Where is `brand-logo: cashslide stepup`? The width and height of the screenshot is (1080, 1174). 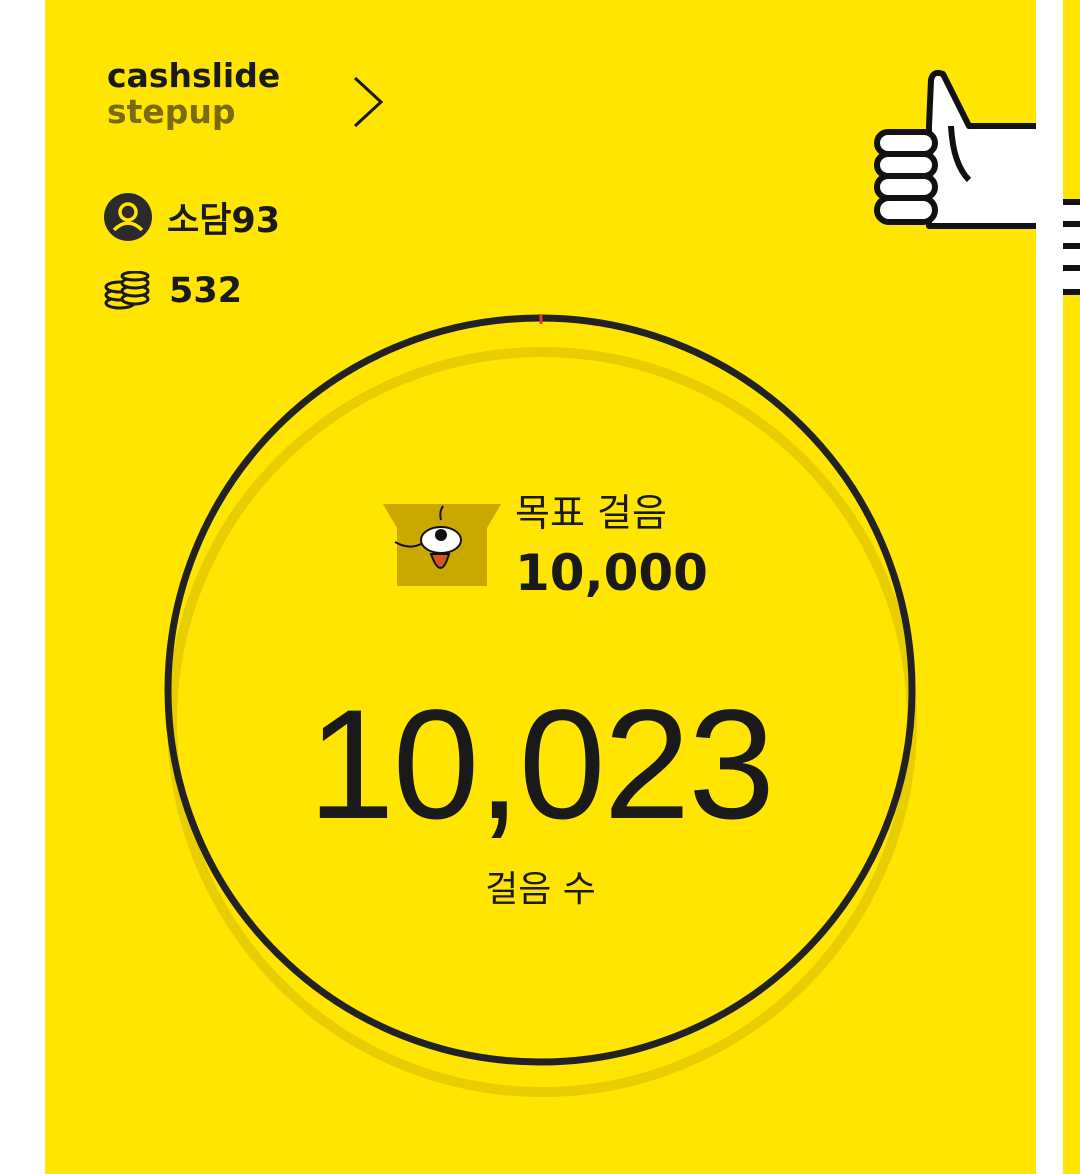
brand-logo: cashslide stepup is located at coordinates (193, 94).